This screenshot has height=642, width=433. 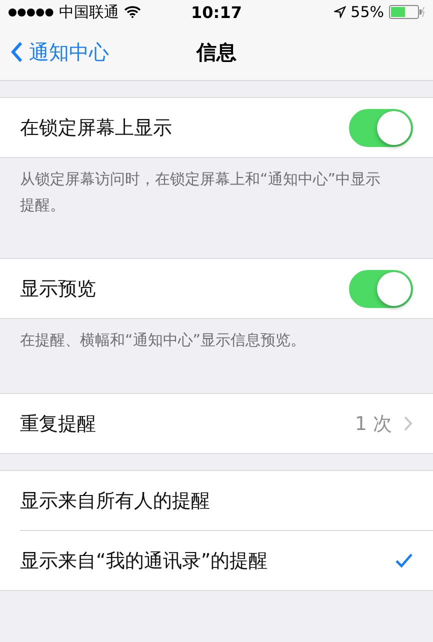 I want to click on chevron-left-icon, so click(x=16, y=52).